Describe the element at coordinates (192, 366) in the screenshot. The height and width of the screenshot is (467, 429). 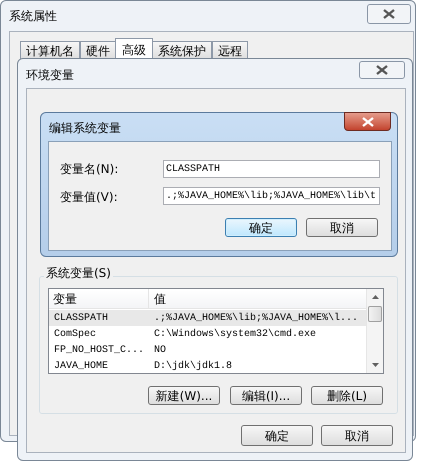
I see `table-cell-text: D:\jdk\jdk1.8` at that location.